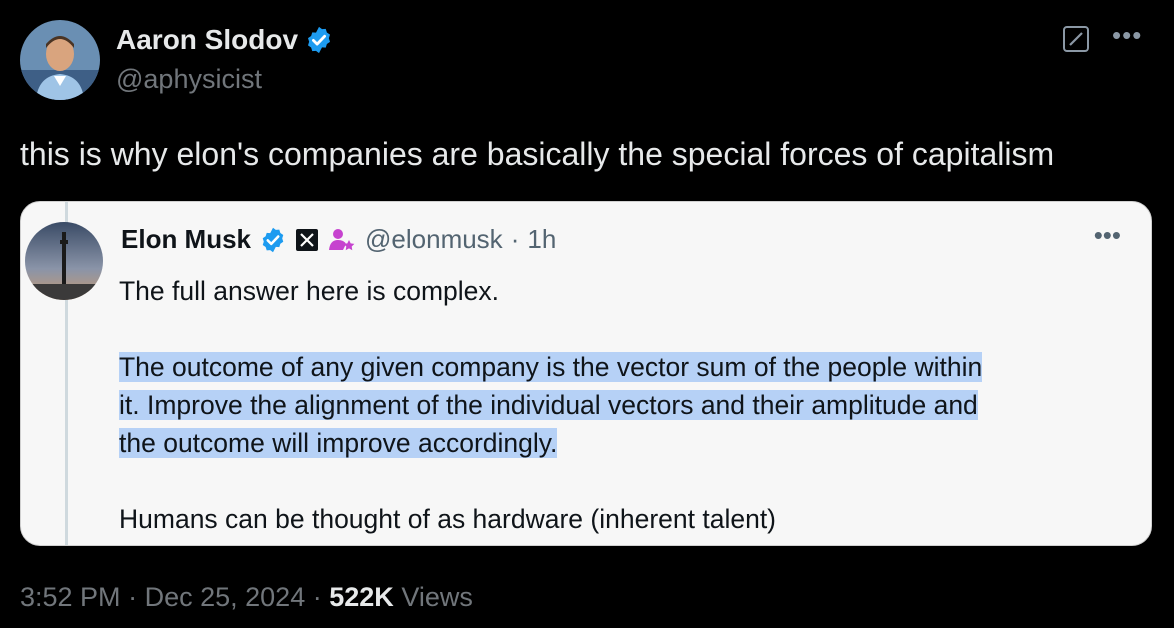 Image resolution: width=1174 pixels, height=628 pixels. Describe the element at coordinates (541, 239) in the screenshot. I see `quoted-tweet-time: 1h` at that location.